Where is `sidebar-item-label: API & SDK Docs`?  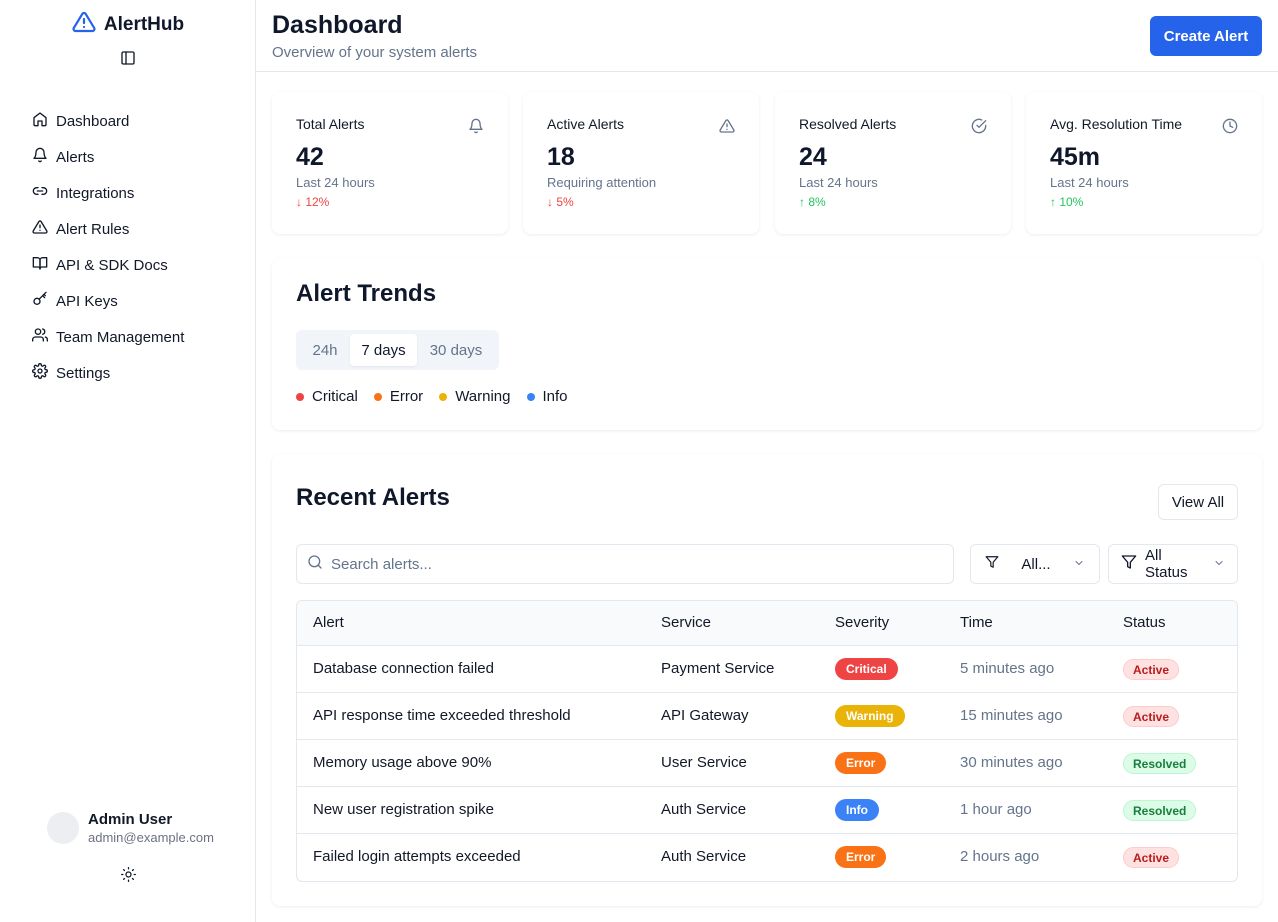
sidebar-item-label: API & SDK Docs is located at coordinates (112, 265).